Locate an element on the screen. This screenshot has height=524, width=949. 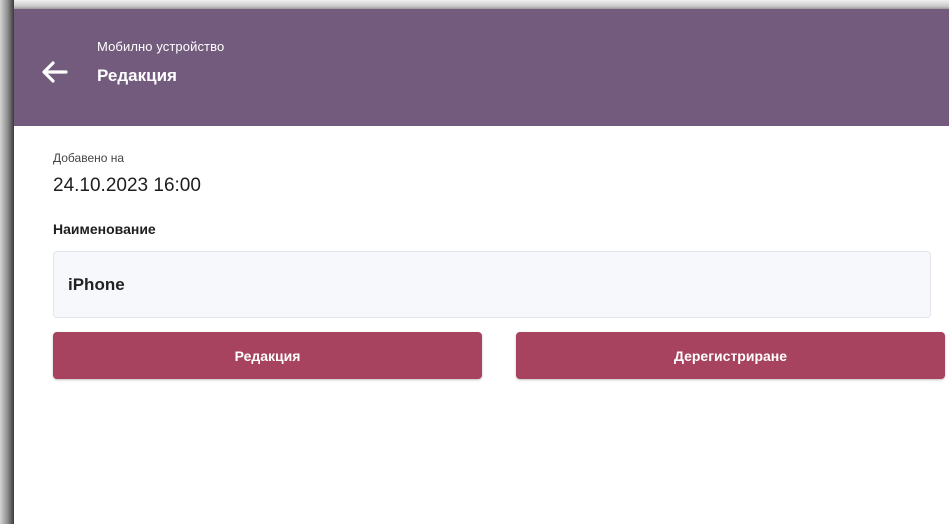
added-on-value: 24.10.2023 16:00 is located at coordinates (127, 185).